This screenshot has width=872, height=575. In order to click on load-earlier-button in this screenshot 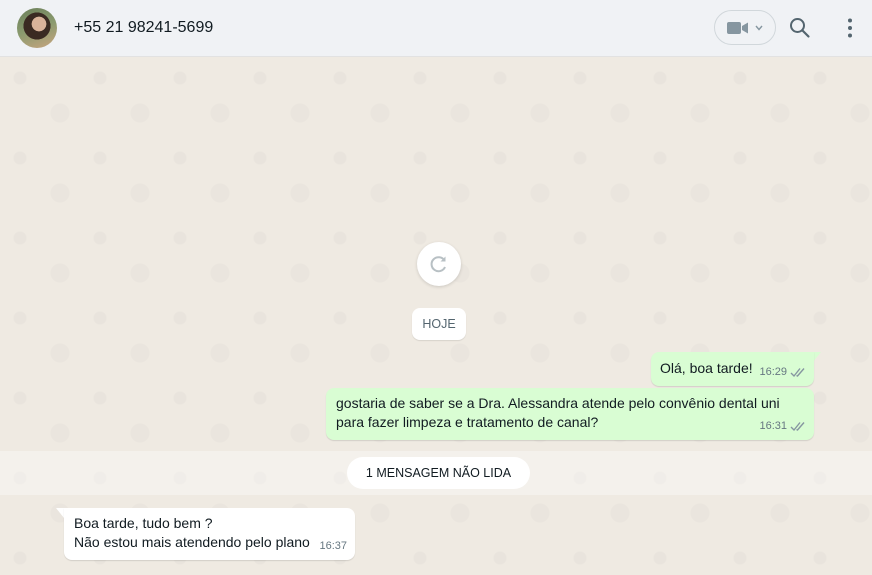, I will do `click(439, 264)`.